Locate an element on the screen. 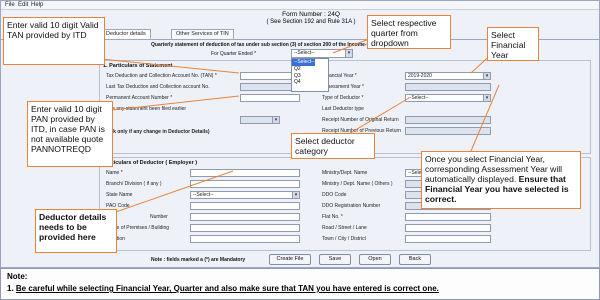  deductor-type-label: Type of Deductor * is located at coordinates (343, 98).